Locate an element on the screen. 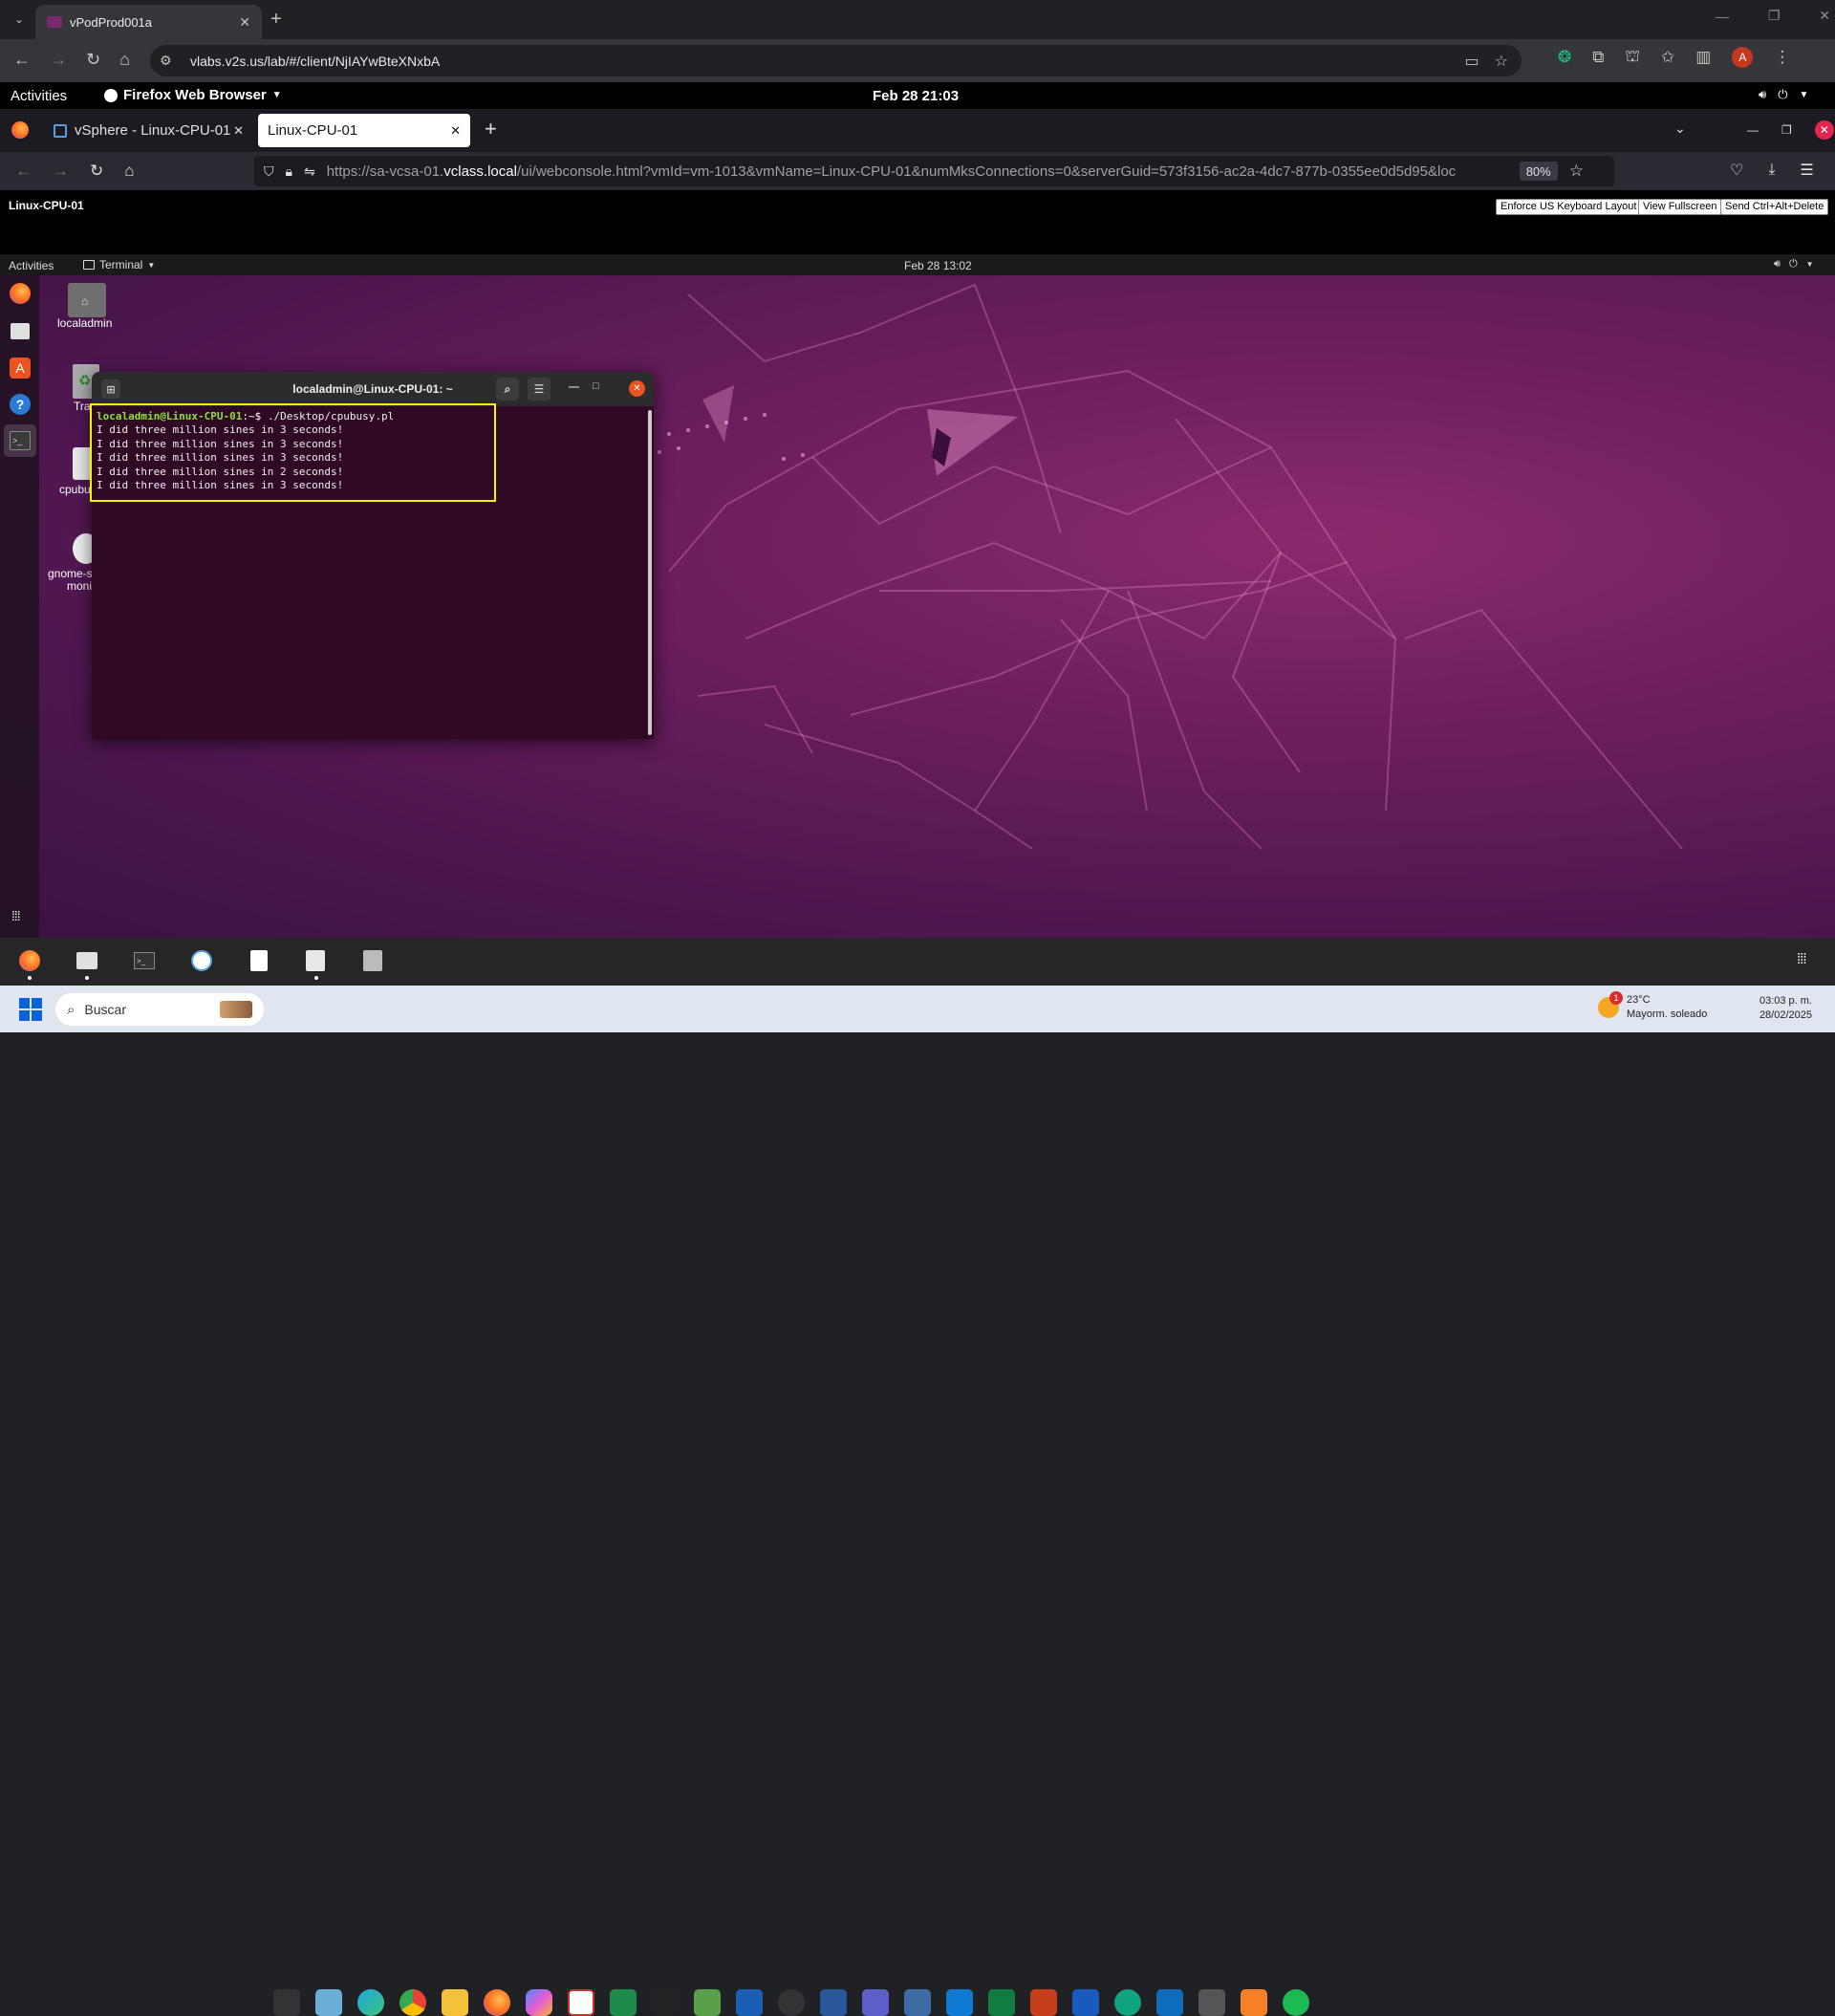 The width and height of the screenshot is (1835, 2016). app-file-explorer-icon is located at coordinates (455, 2002).